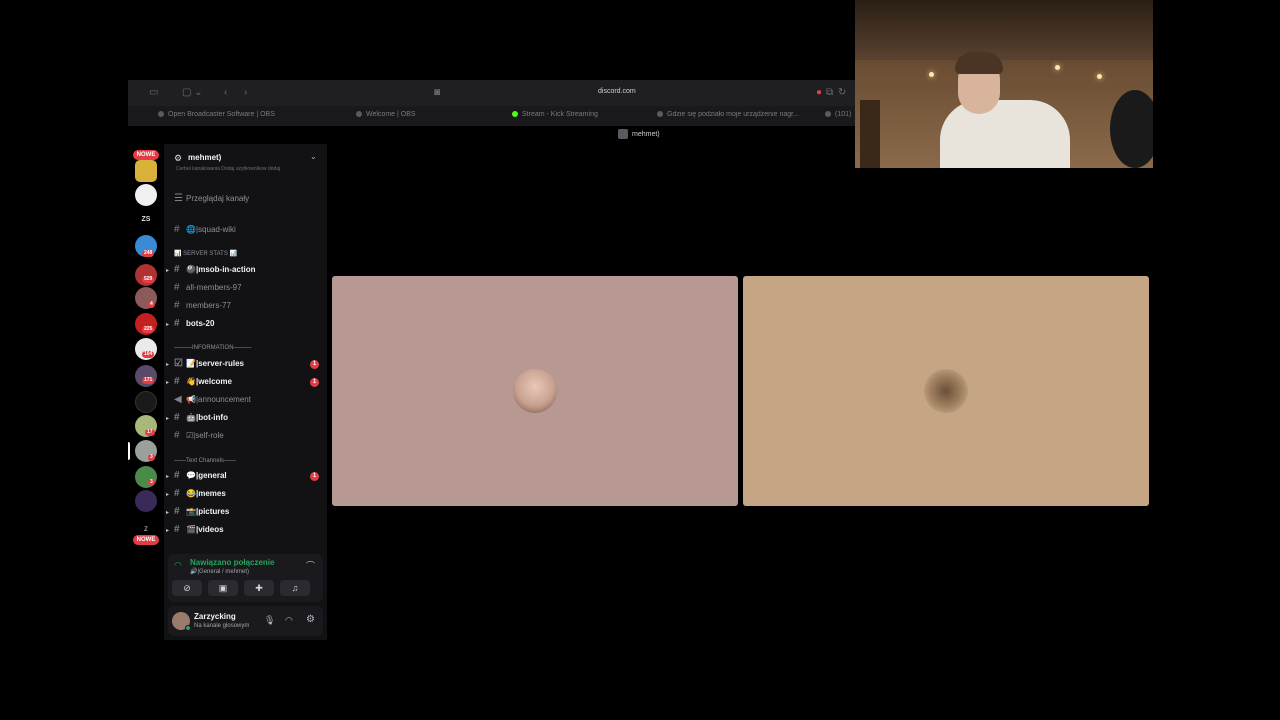 This screenshot has width=1280, height=720. I want to click on soundboard-button: ♫, so click(295, 588).